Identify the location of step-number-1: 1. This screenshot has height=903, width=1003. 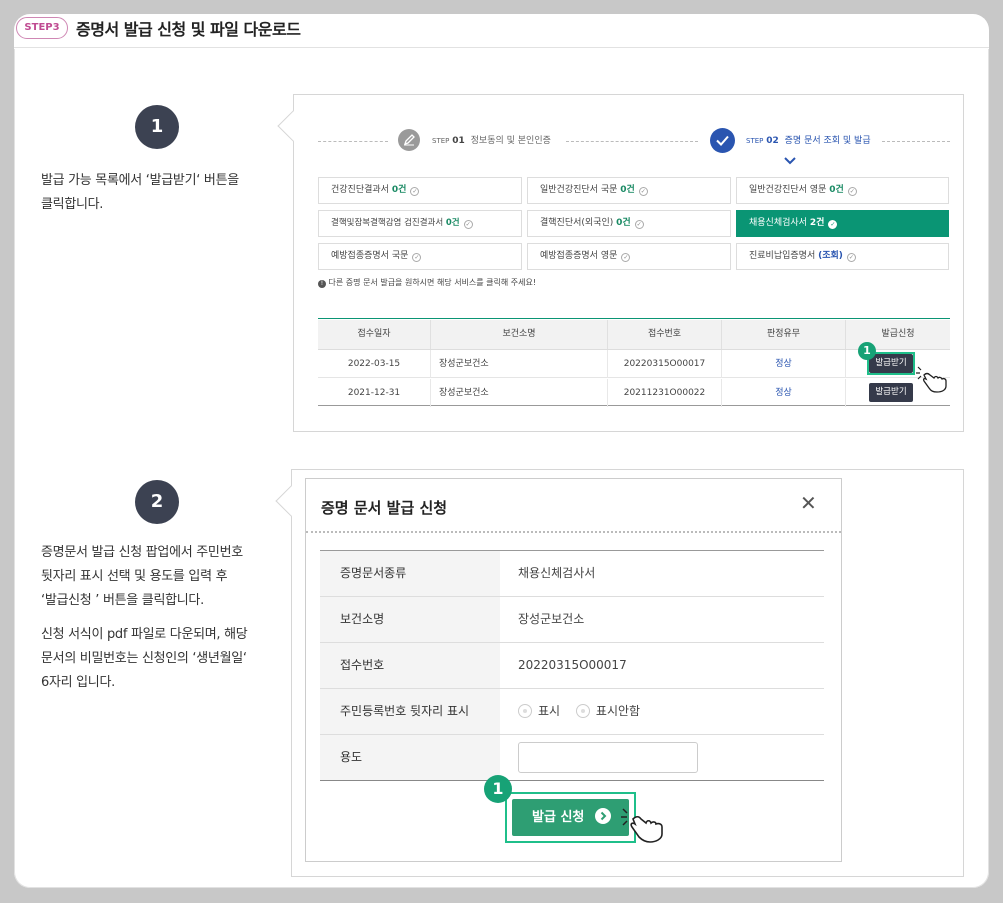
(157, 127).